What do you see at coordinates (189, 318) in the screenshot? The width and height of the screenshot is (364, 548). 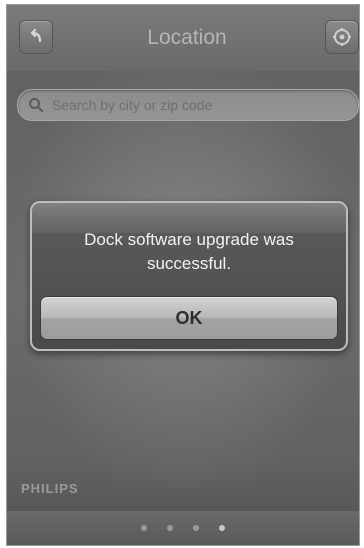 I see `ok-button: OK` at bounding box center [189, 318].